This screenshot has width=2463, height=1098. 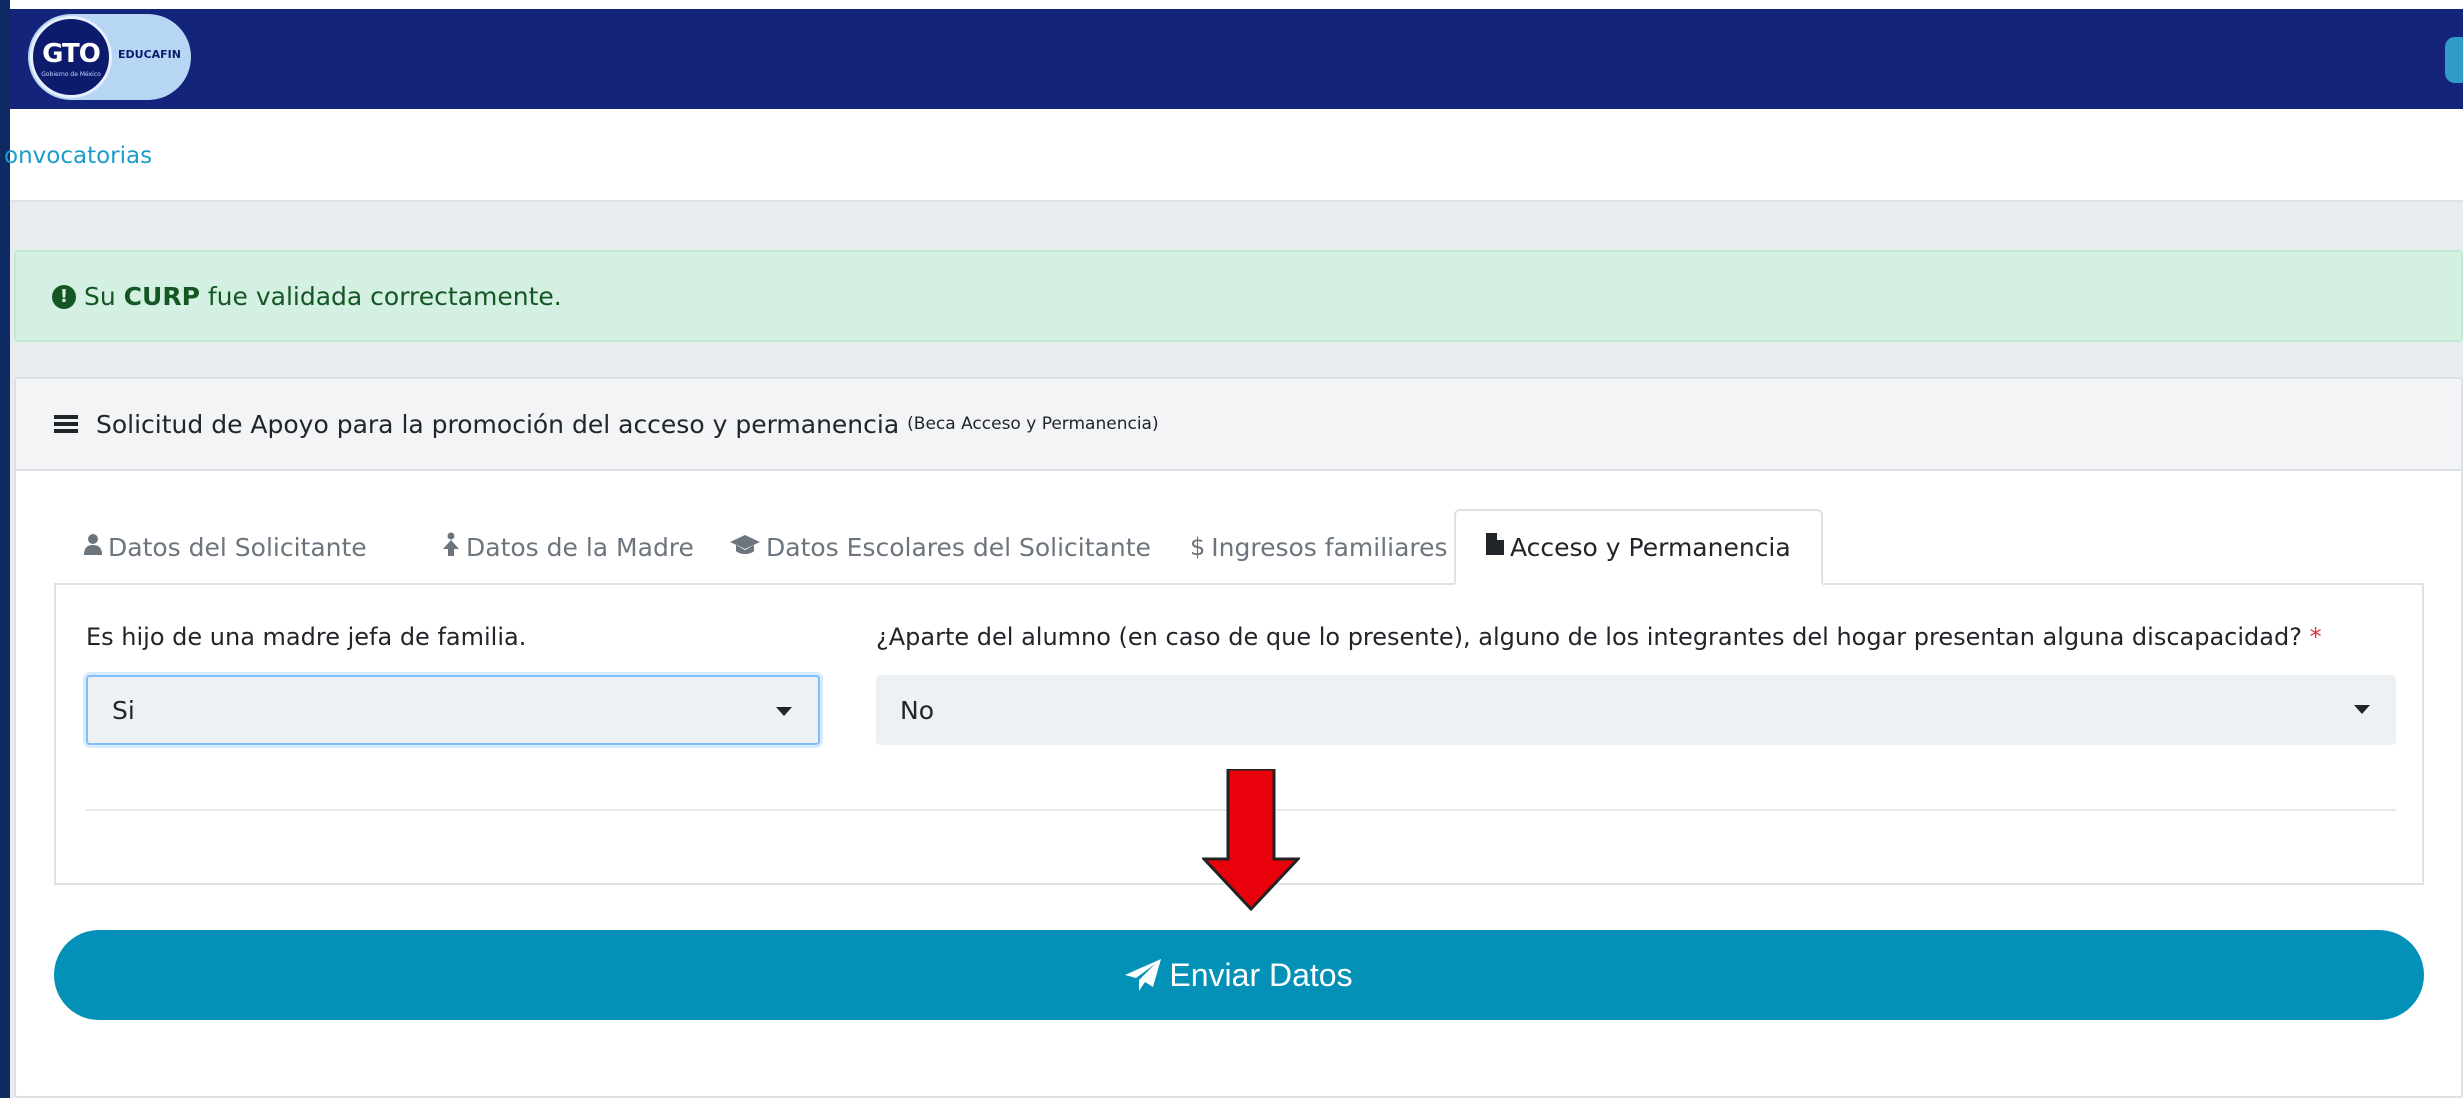 What do you see at coordinates (453, 710) in the screenshot?
I see `jefa-familia-select: Si` at bounding box center [453, 710].